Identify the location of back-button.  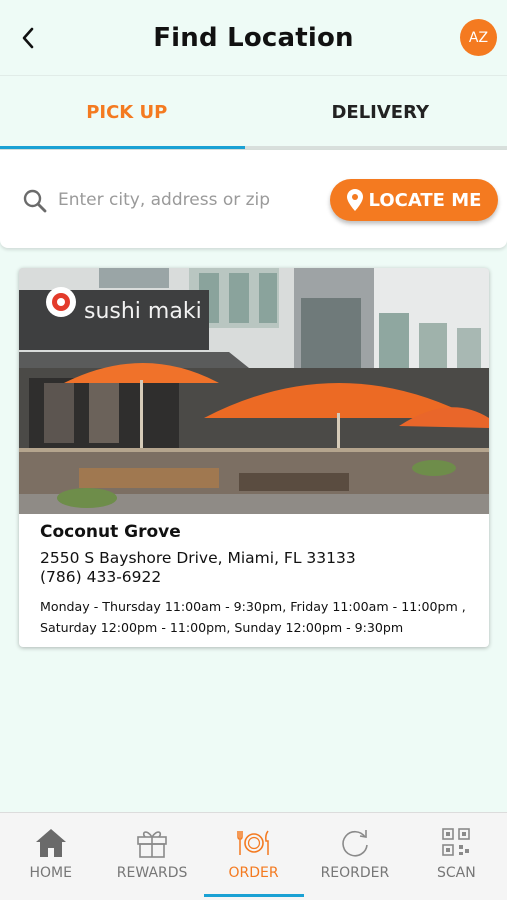
(28, 38).